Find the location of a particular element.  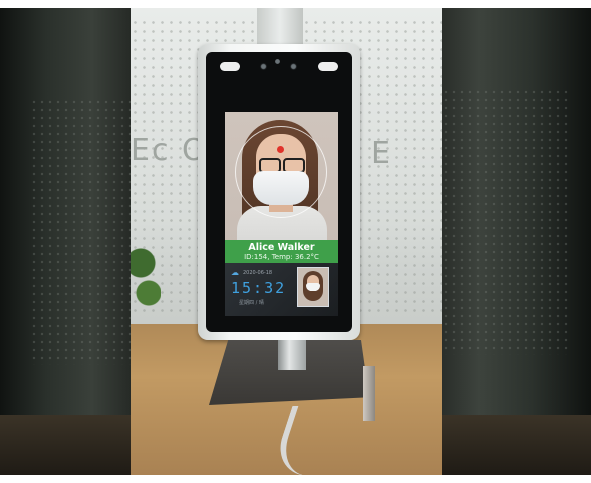

kiosk-post is located at coordinates (292, 355).